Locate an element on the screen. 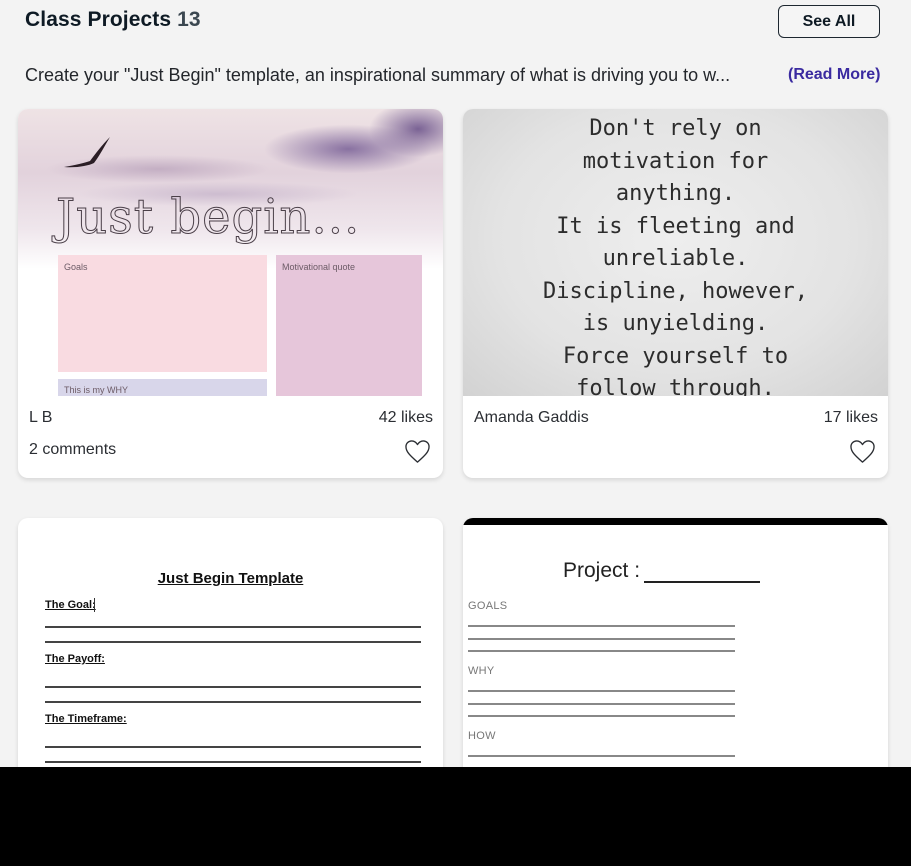 The width and height of the screenshot is (911, 866). top-bar is located at coordinates (675, 521).